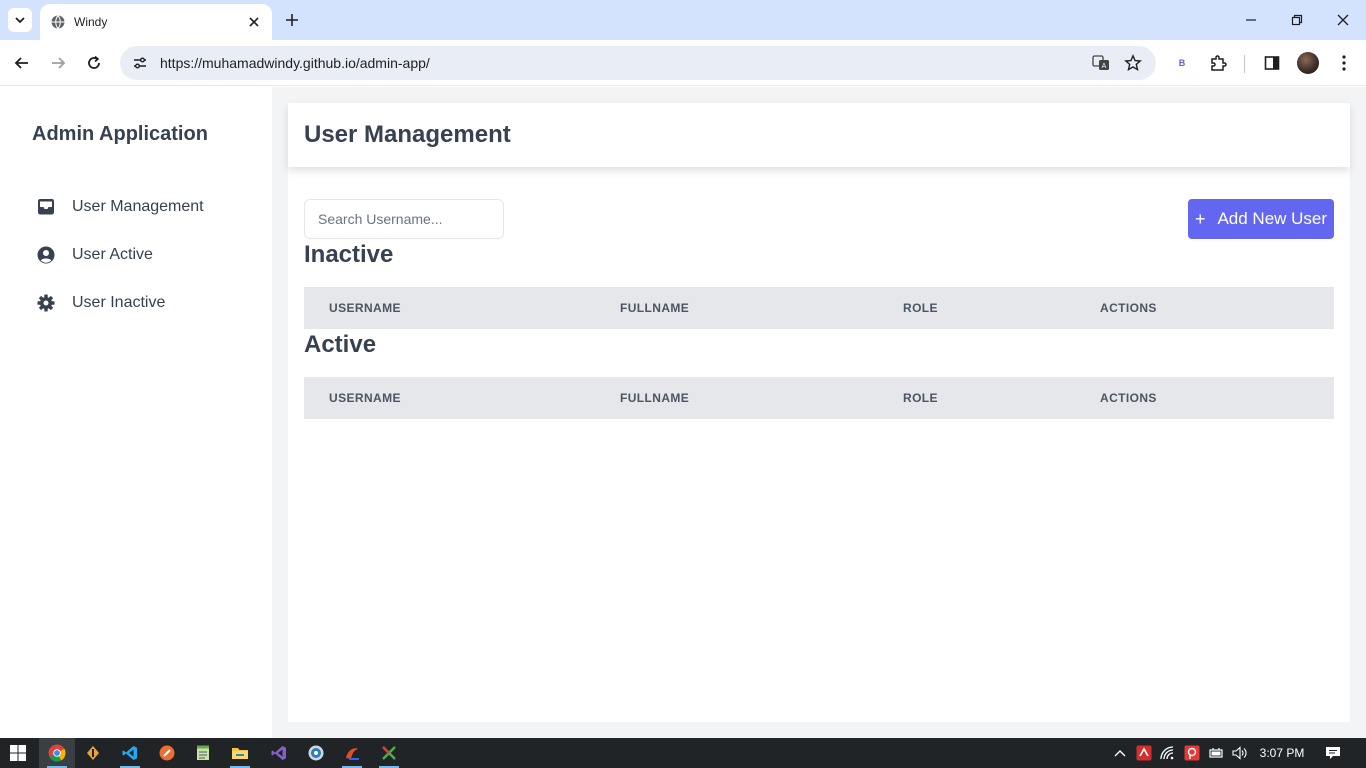 This screenshot has height=768, width=1366. I want to click on inbox-icon, so click(46, 207).